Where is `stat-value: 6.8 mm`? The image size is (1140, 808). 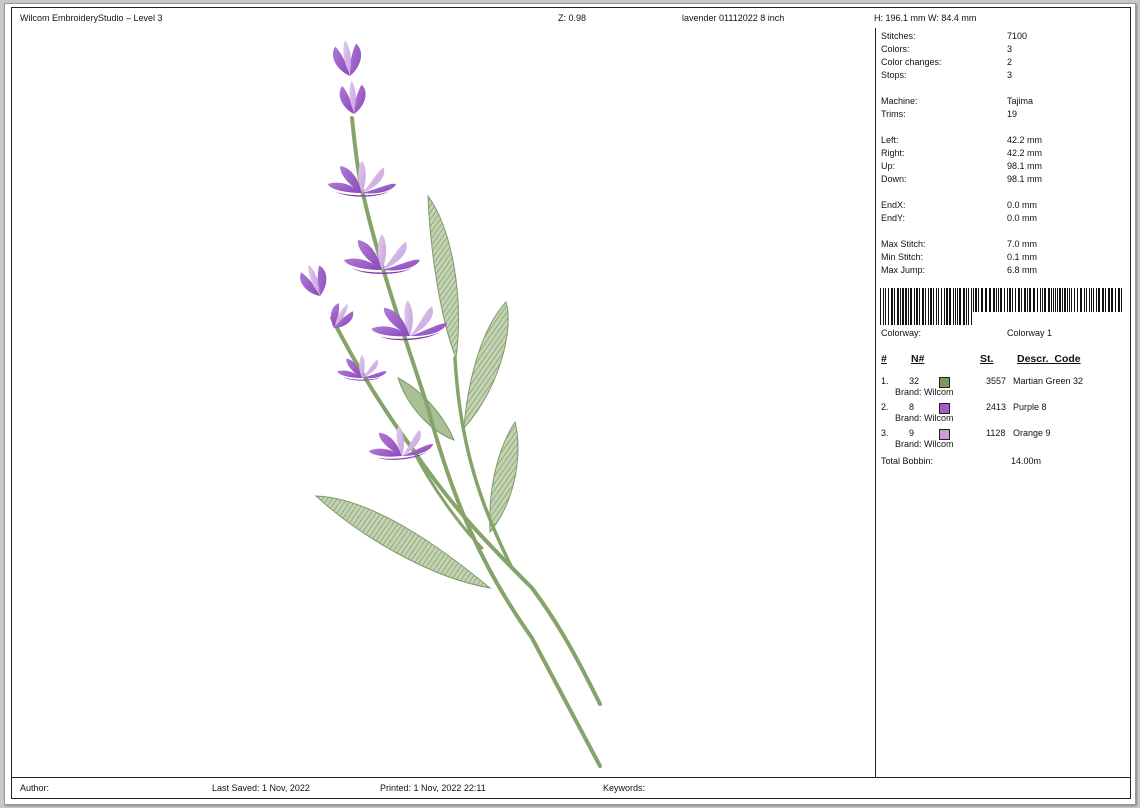
stat-value: 6.8 mm is located at coordinates (1022, 270).